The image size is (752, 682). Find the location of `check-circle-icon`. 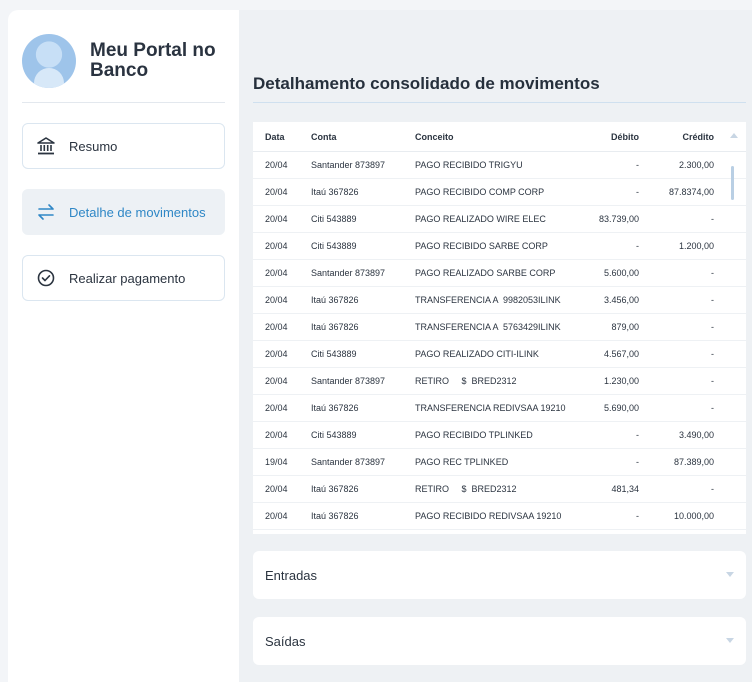

check-circle-icon is located at coordinates (46, 278).